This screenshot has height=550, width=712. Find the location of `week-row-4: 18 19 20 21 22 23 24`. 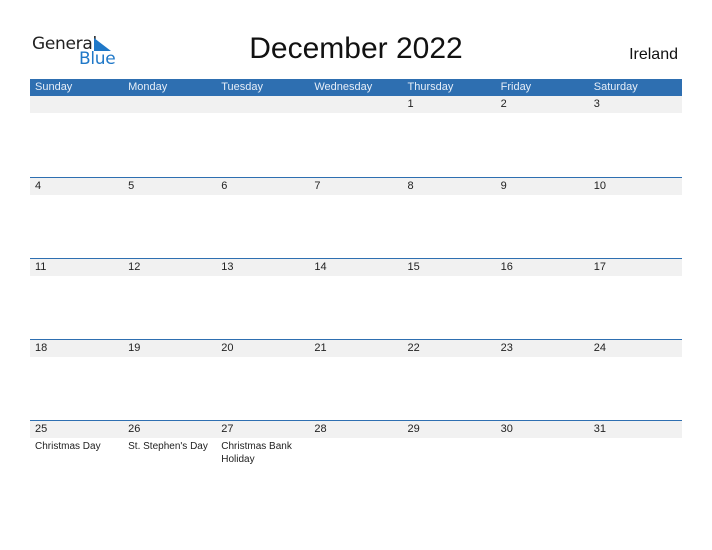

week-row-4: 18 19 20 21 22 23 24 is located at coordinates (356, 379).